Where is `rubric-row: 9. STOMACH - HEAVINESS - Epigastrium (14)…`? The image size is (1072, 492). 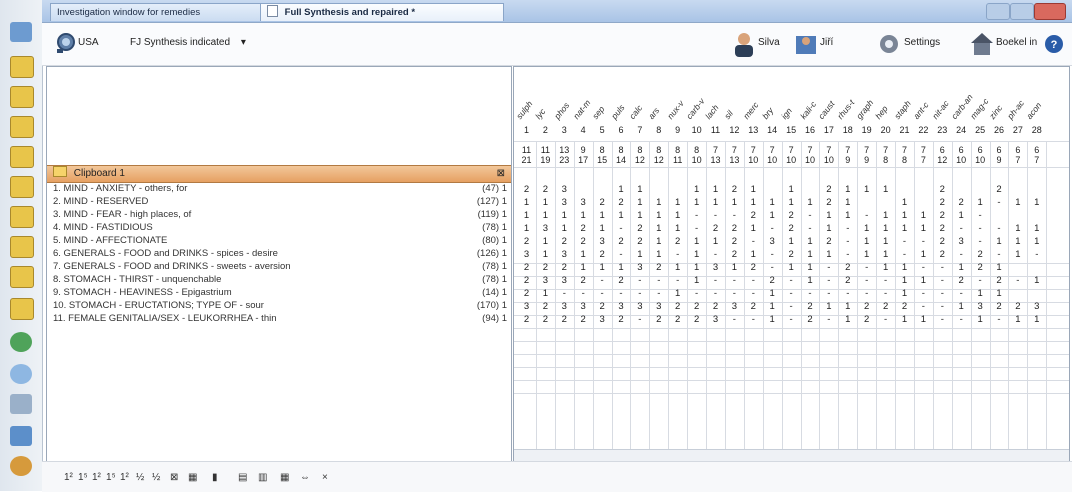 rubric-row: 9. STOMACH - HEAVINESS - Epigastrium (14)… is located at coordinates (281, 293).